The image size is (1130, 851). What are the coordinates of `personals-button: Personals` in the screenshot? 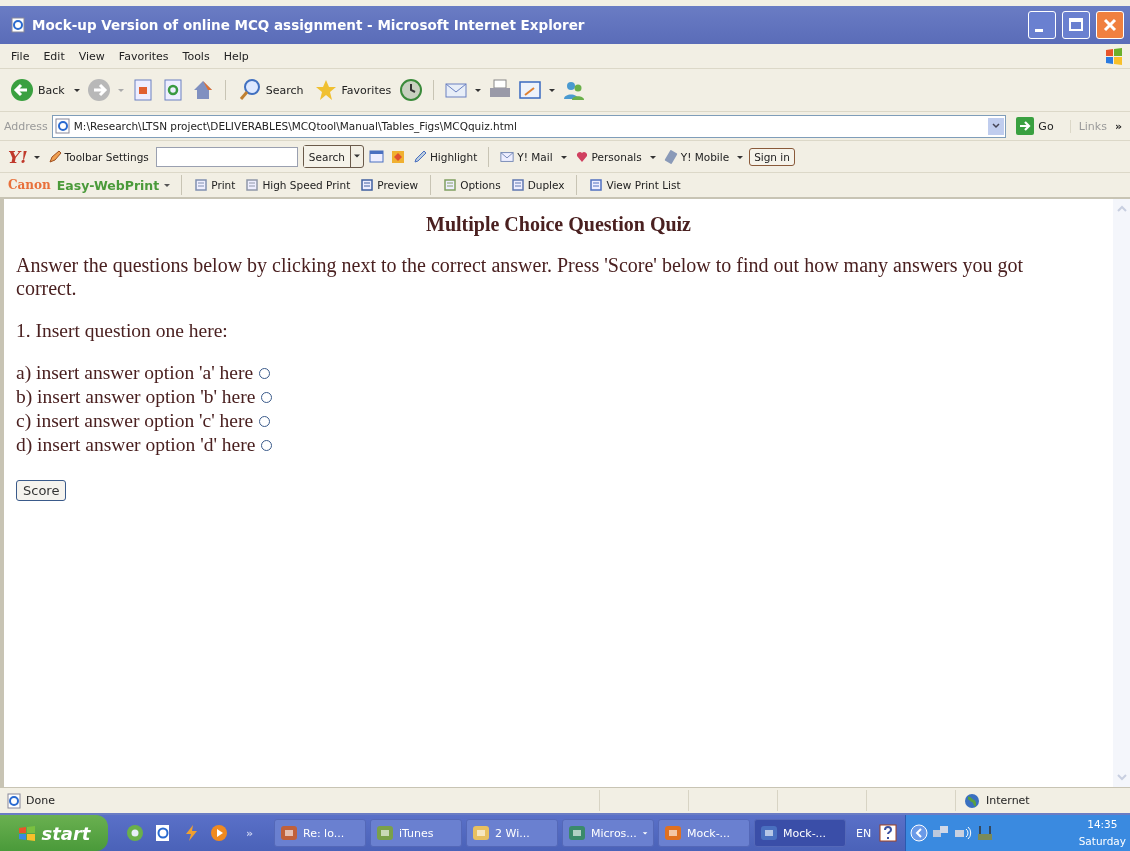 It's located at (608, 156).